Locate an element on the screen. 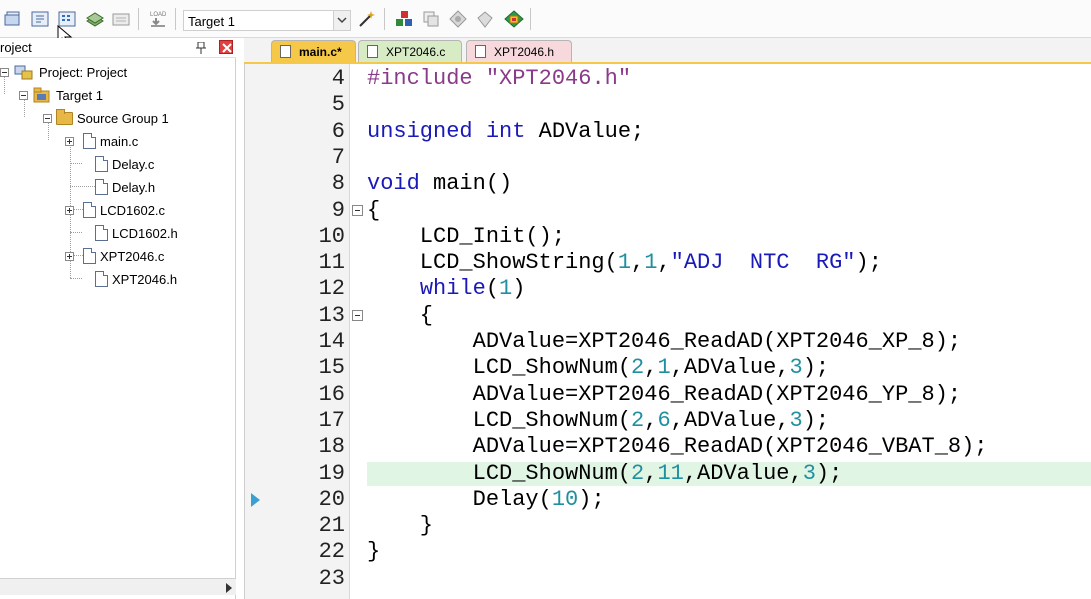 The width and height of the screenshot is (1091, 599). line-number: 7 is located at coordinates (338, 157).